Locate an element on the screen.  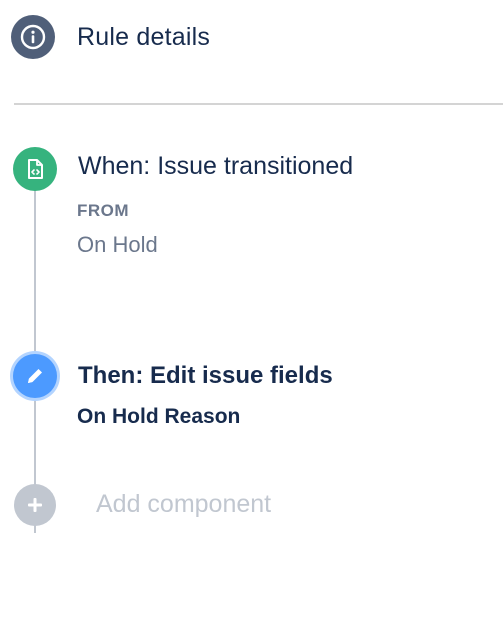
from-value: On Hold is located at coordinates (117, 244).